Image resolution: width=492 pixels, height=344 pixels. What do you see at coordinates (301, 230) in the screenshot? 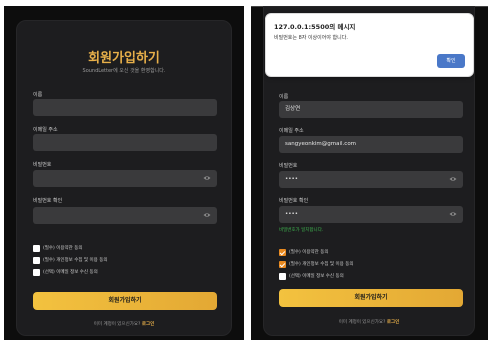
I see `password-match-hint: 비밀번호가 일치합니다.` at bounding box center [301, 230].